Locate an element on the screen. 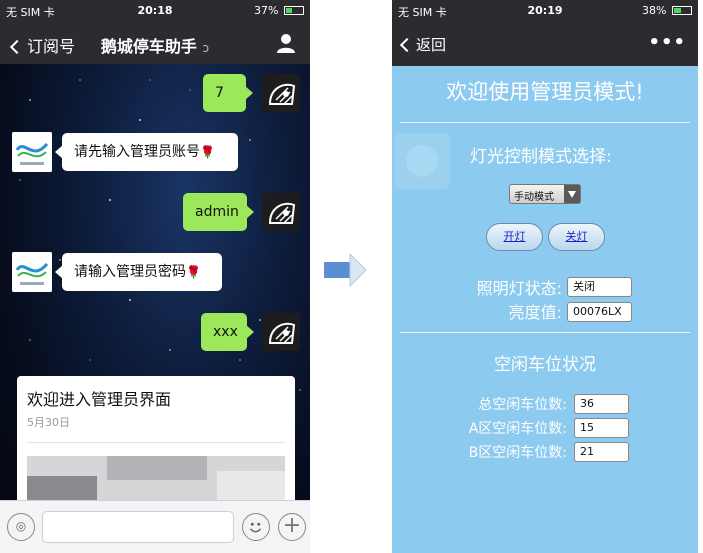 The height and width of the screenshot is (553, 703). article-card: 欢迎进入管理员界面 5月30日 is located at coordinates (156, 441).